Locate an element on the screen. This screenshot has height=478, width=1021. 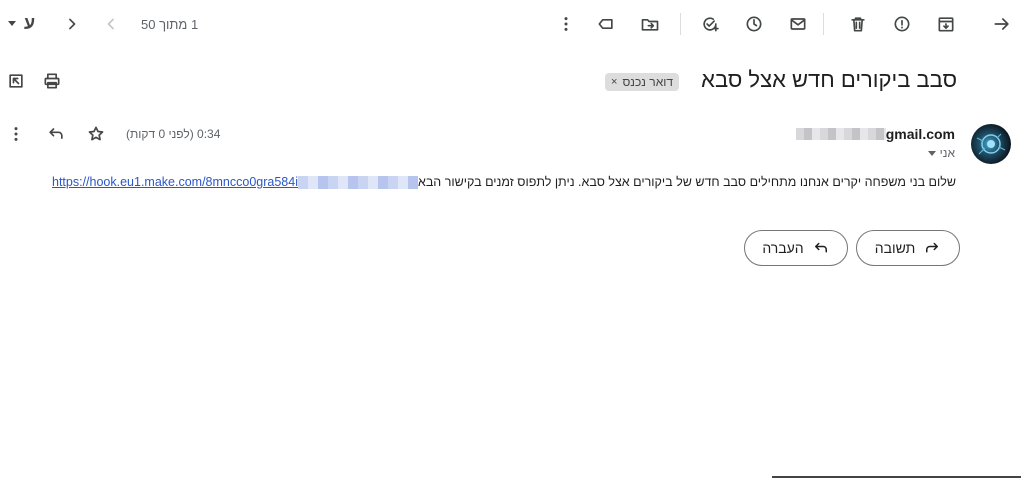
reply-icon is located at coordinates (932, 247).